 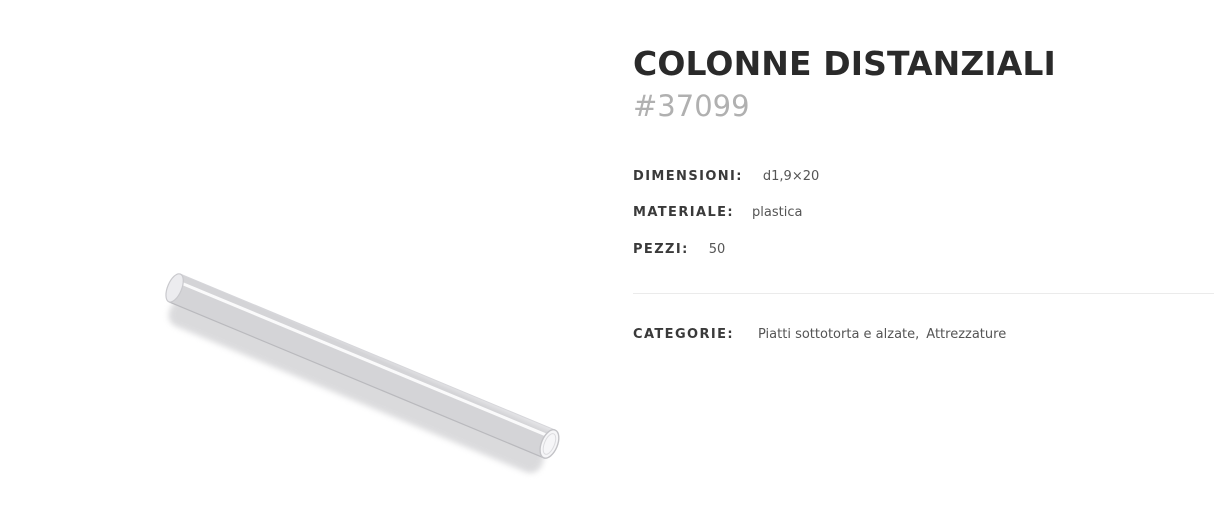 I want to click on attribute-value: plastica, so click(x=777, y=212).